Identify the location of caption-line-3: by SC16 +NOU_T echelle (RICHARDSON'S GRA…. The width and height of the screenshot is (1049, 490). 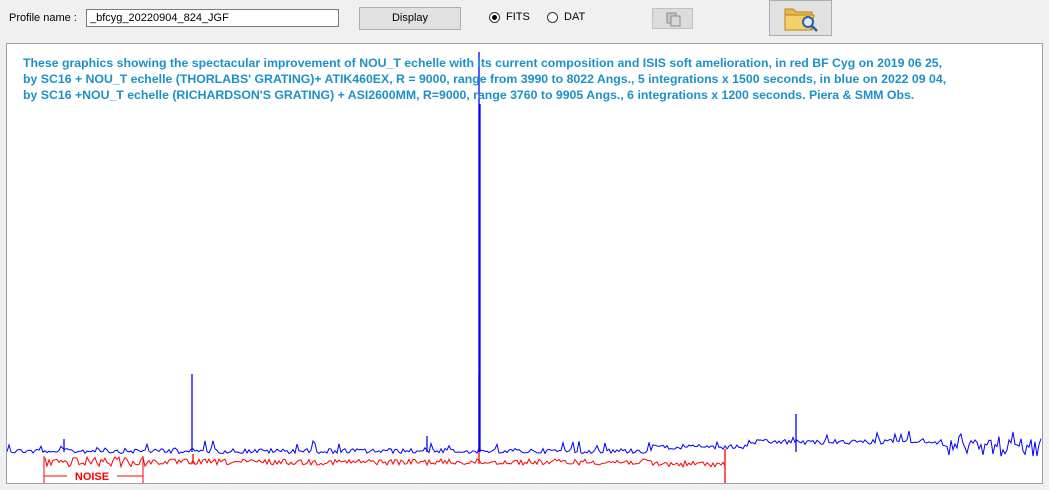
(469, 95).